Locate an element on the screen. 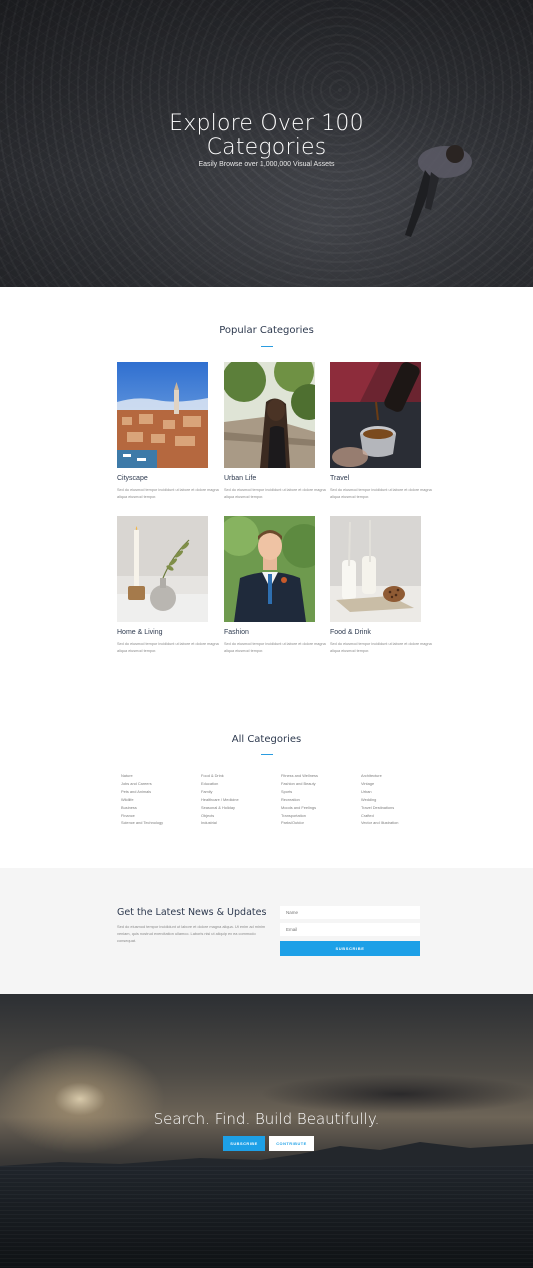 The width and height of the screenshot is (533, 1268). sea-water is located at coordinates (266, 1217).